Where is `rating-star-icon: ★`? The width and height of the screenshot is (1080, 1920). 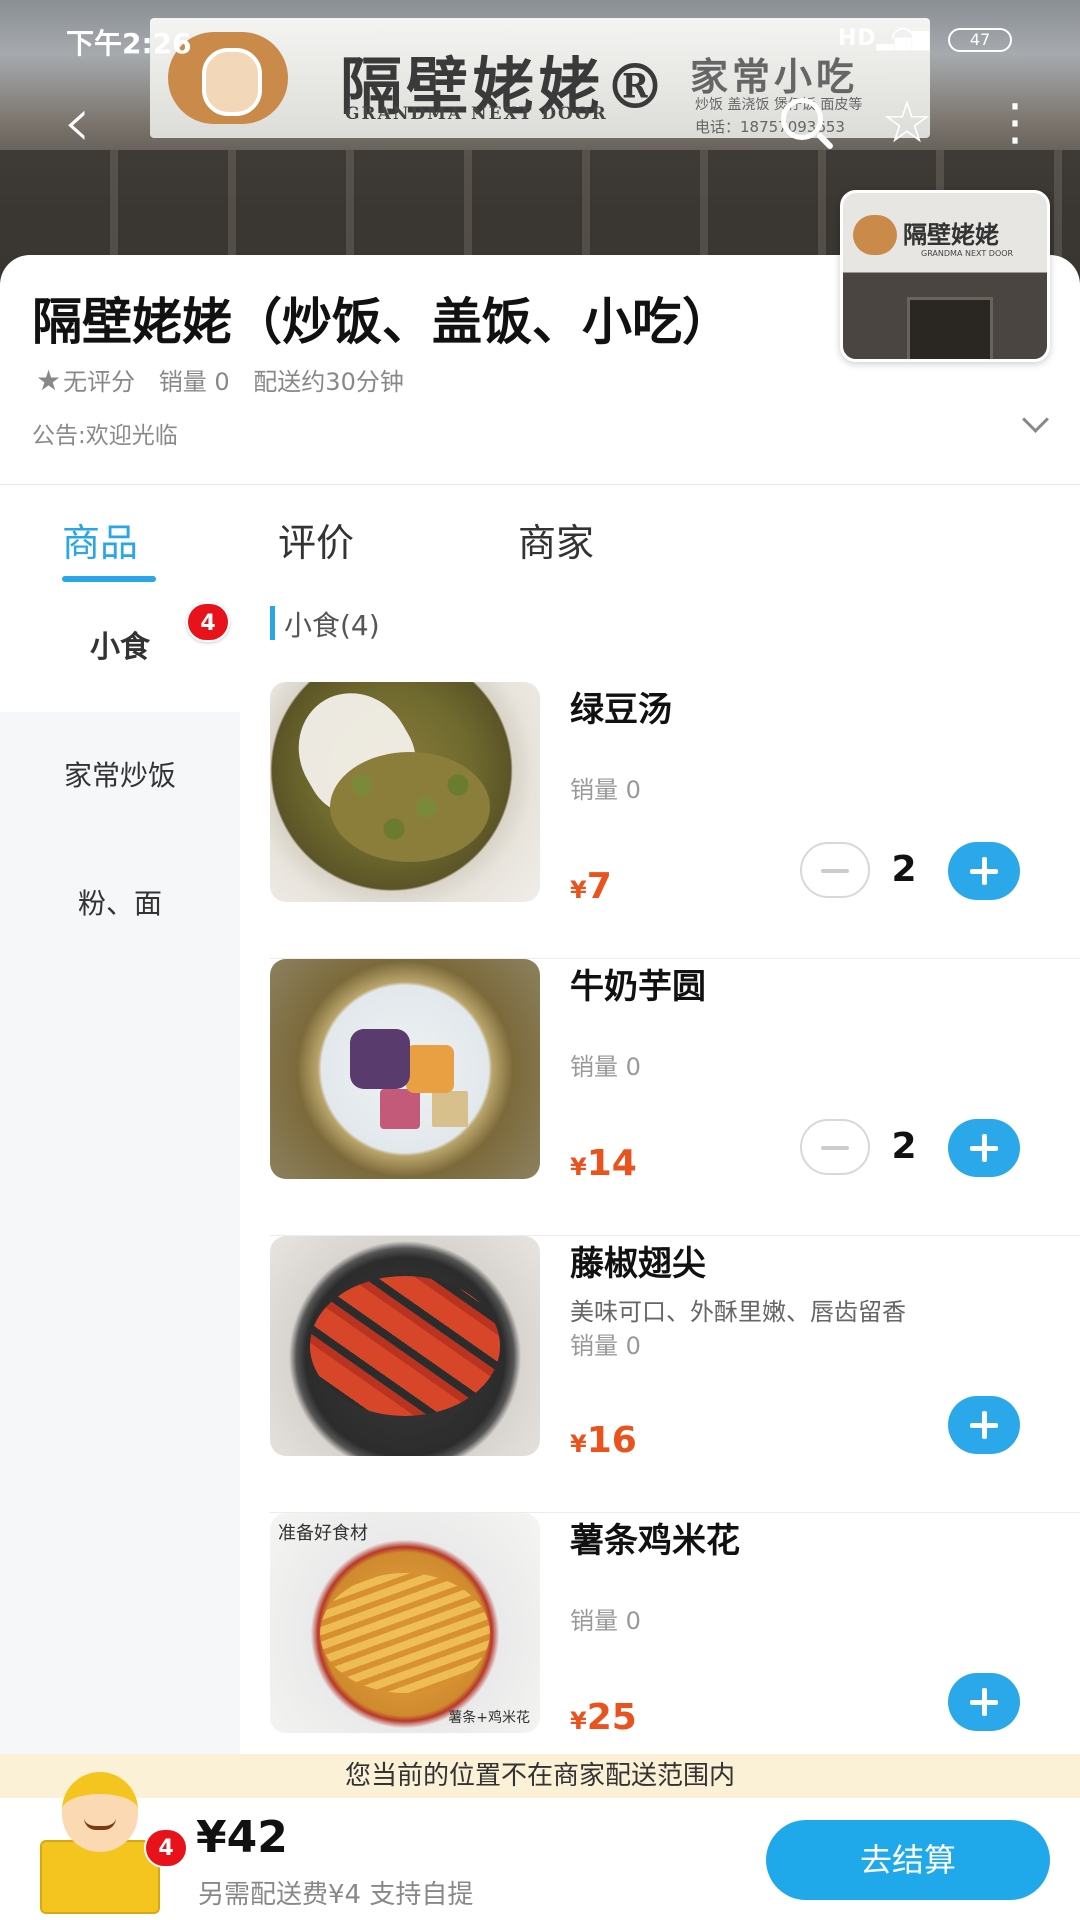 rating-star-icon: ★ is located at coordinates (49, 380).